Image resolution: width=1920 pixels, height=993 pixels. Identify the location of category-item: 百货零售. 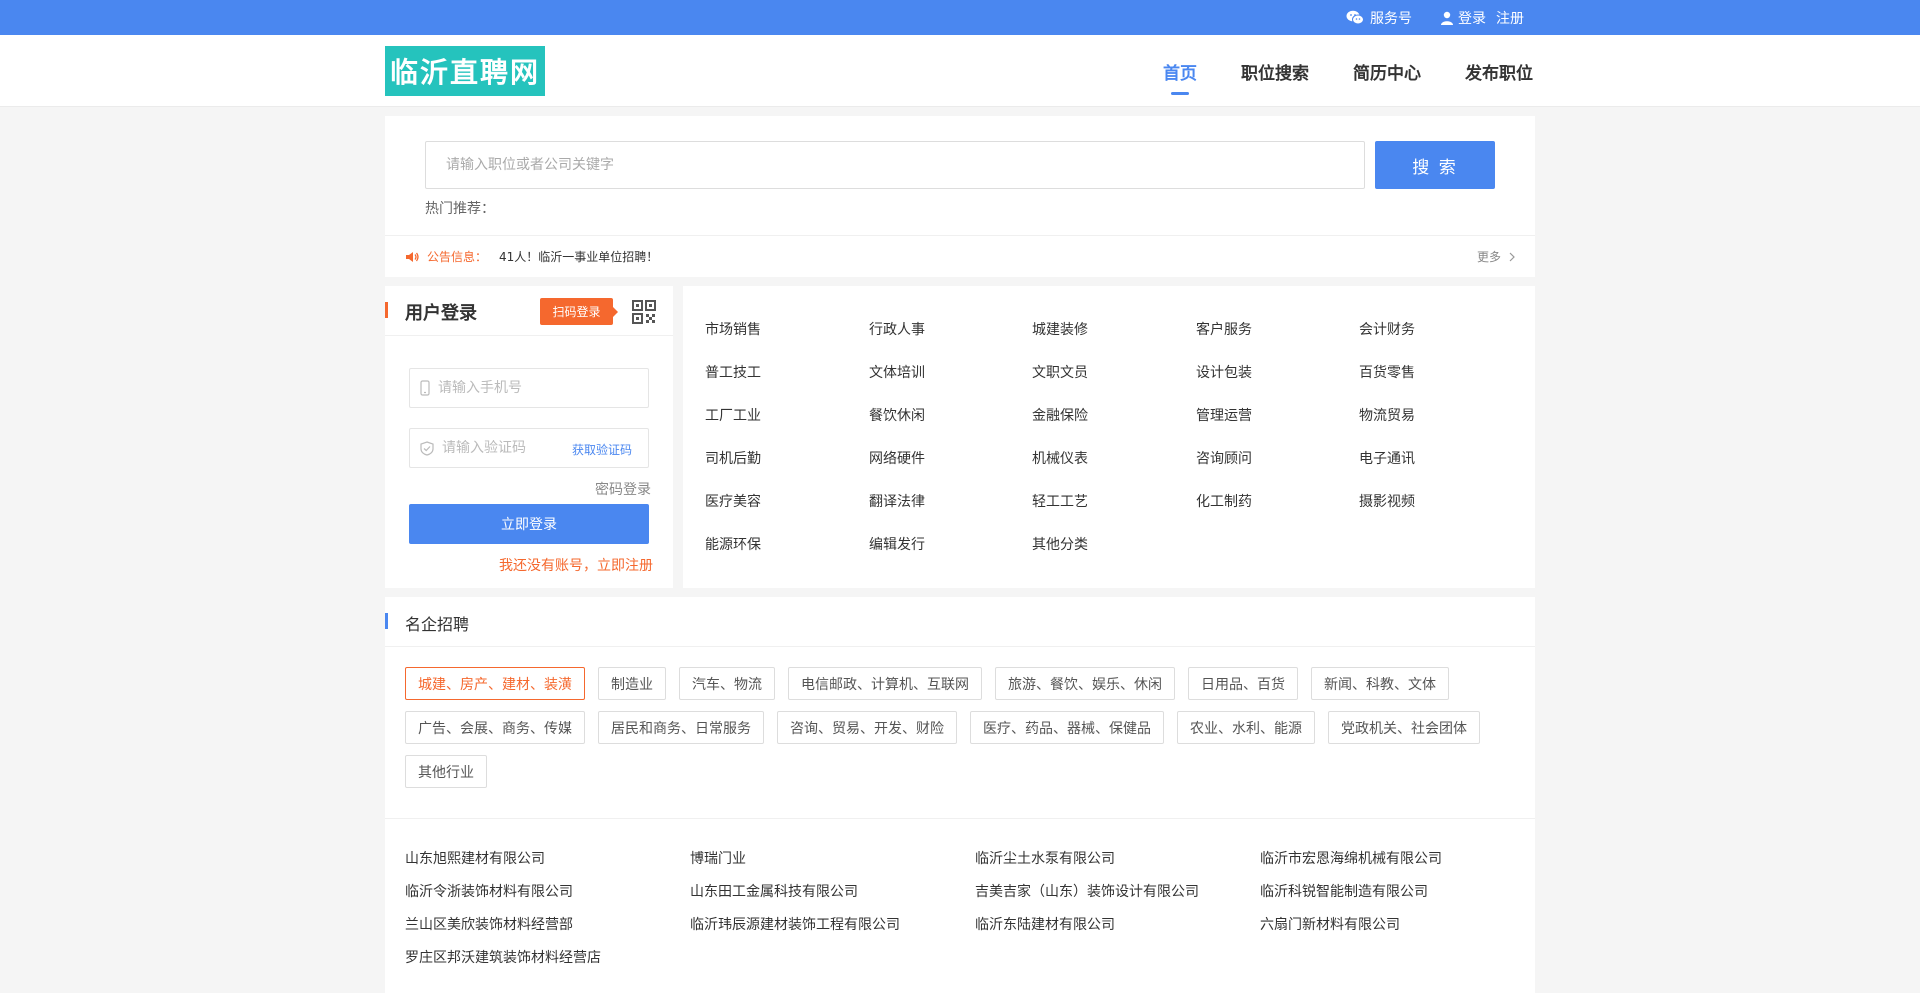
(1387, 372).